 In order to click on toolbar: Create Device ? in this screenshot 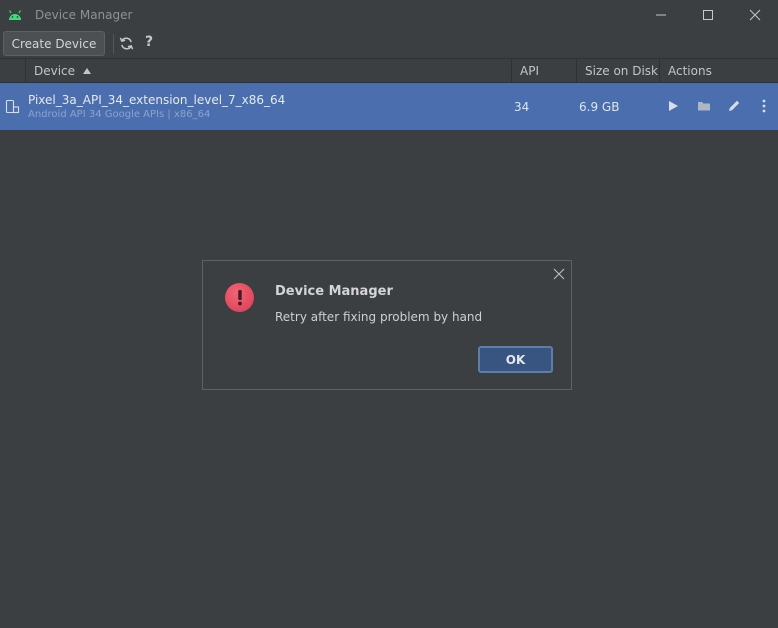, I will do `click(389, 44)`.